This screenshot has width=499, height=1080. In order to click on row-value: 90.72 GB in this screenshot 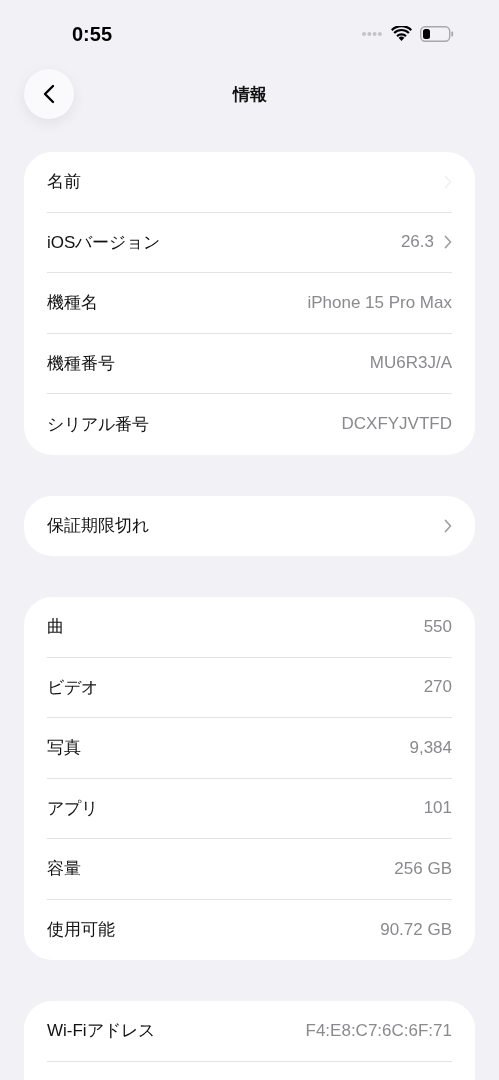, I will do `click(416, 929)`.